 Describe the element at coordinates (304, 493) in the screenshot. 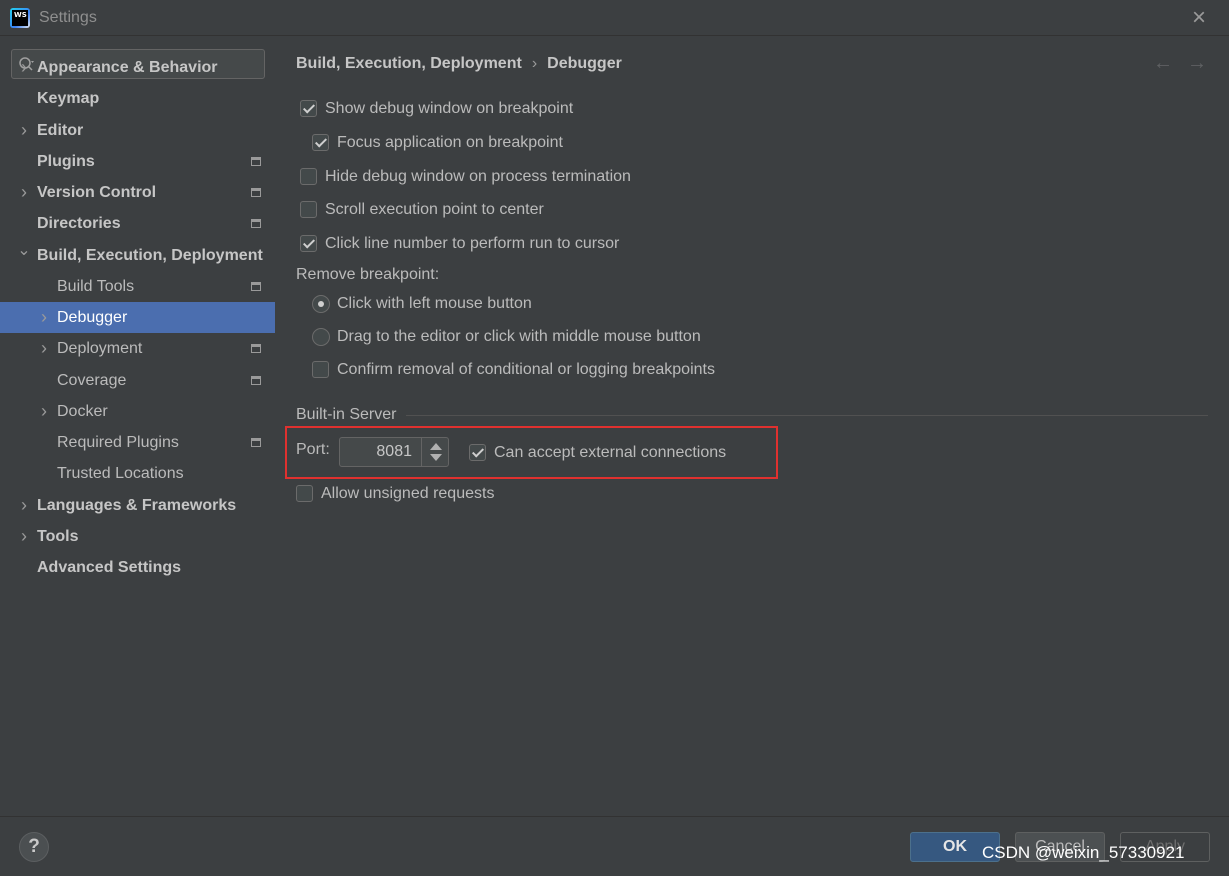

I see `allow-unsigned-checkbox` at that location.